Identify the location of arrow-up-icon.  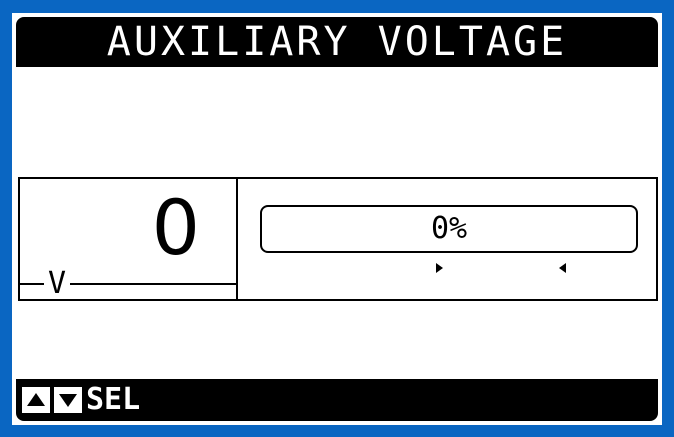
(36, 399).